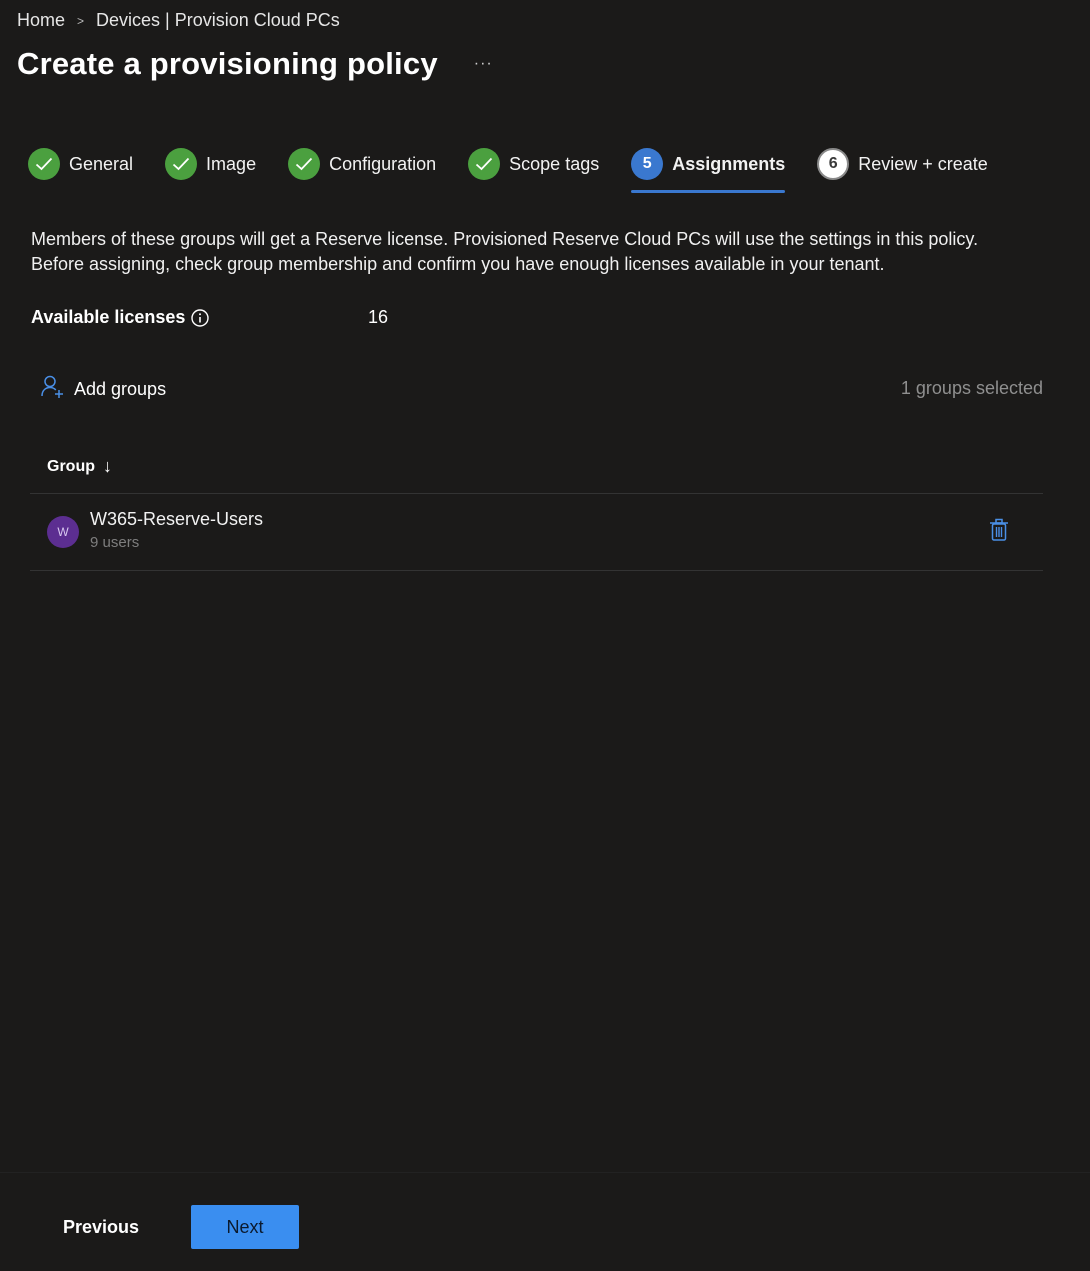  I want to click on step-label: General, so click(101, 163).